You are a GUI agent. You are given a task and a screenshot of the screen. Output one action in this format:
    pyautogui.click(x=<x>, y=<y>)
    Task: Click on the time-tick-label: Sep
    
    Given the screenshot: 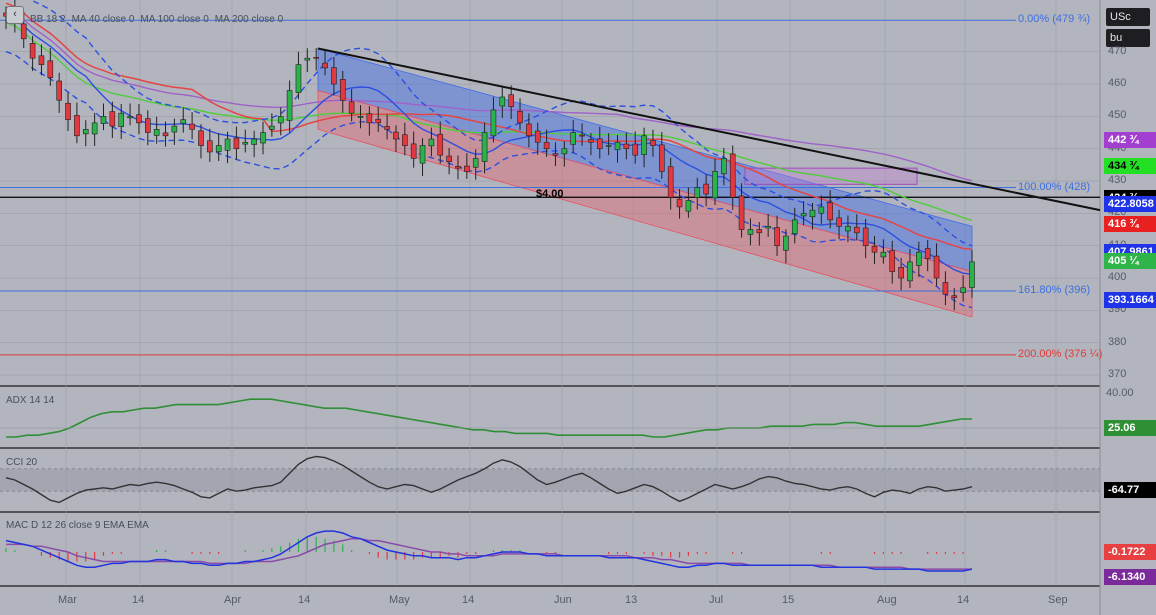 What is the action you would take?
    pyautogui.click(x=1058, y=600)
    